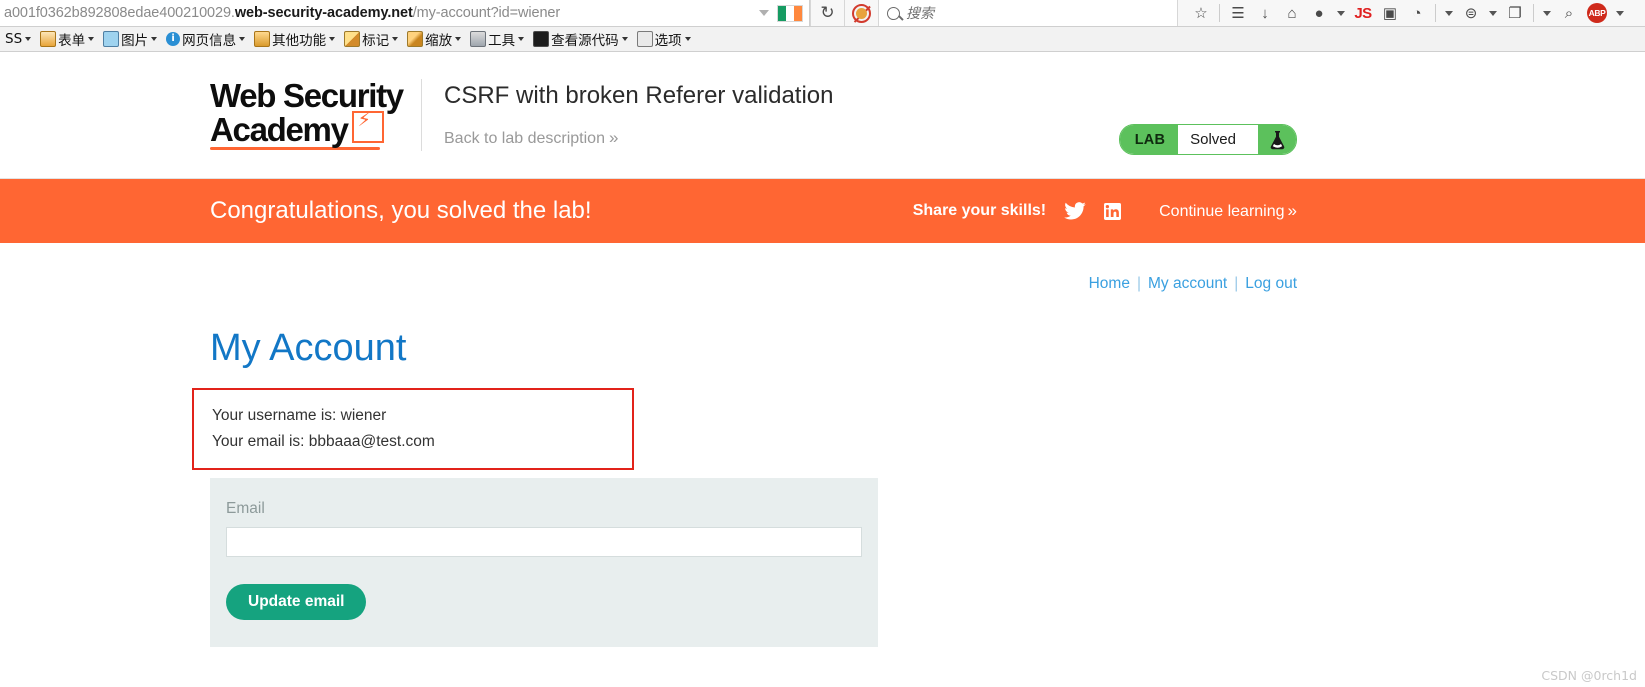  Describe the element at coordinates (1547, 13) in the screenshot. I see `page-copy-chevron-down-icon` at that location.